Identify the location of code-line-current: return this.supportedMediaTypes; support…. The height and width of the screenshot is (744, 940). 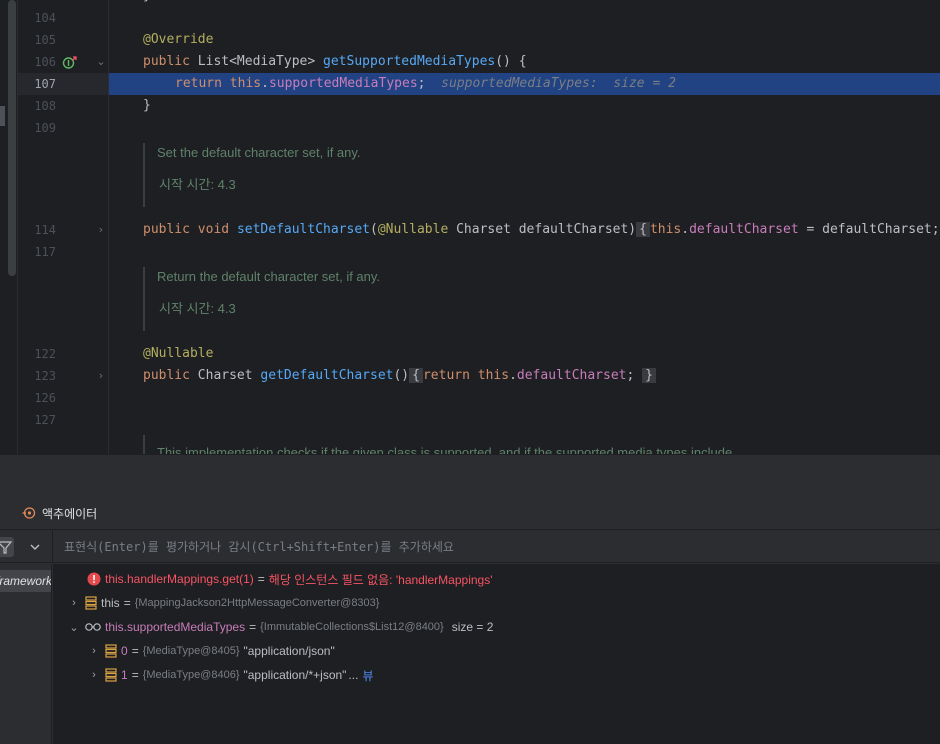
(425, 84).